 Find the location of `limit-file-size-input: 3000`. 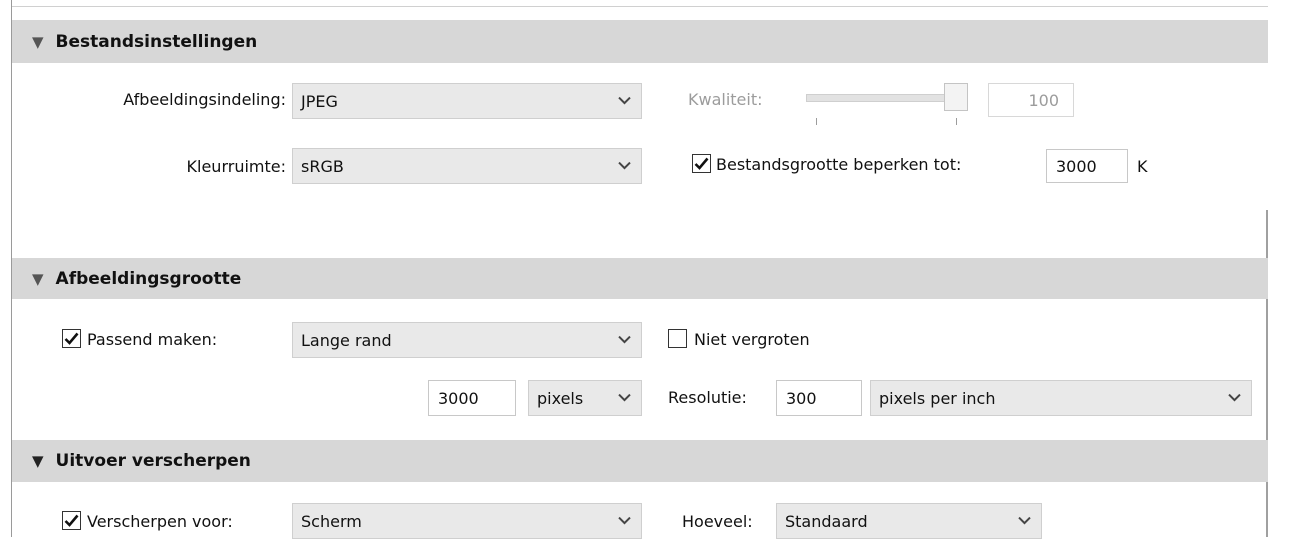

limit-file-size-input: 3000 is located at coordinates (1087, 166).